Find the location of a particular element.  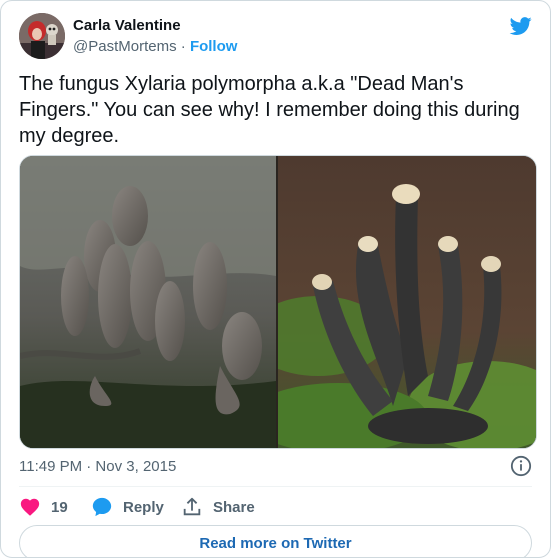

like-button: 19 is located at coordinates (43, 507).